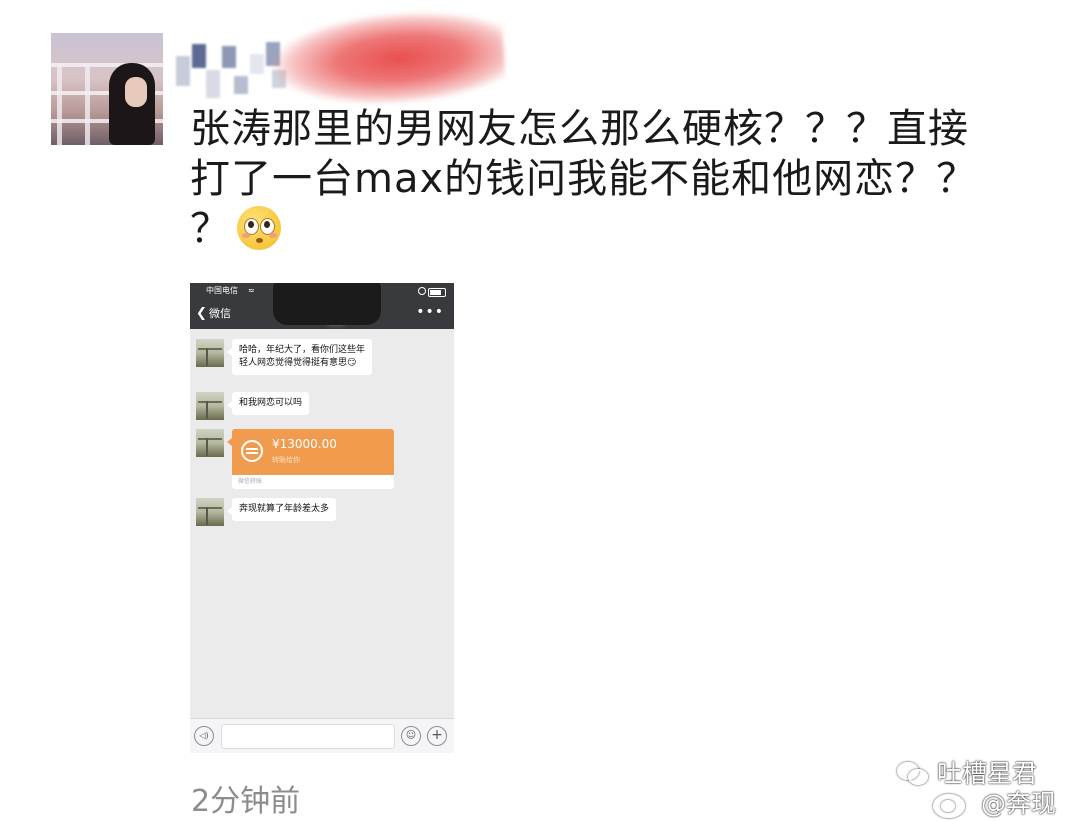 The image size is (1080, 821). What do you see at coordinates (201, 314) in the screenshot?
I see `chevron-left-icon: ❮` at bounding box center [201, 314].